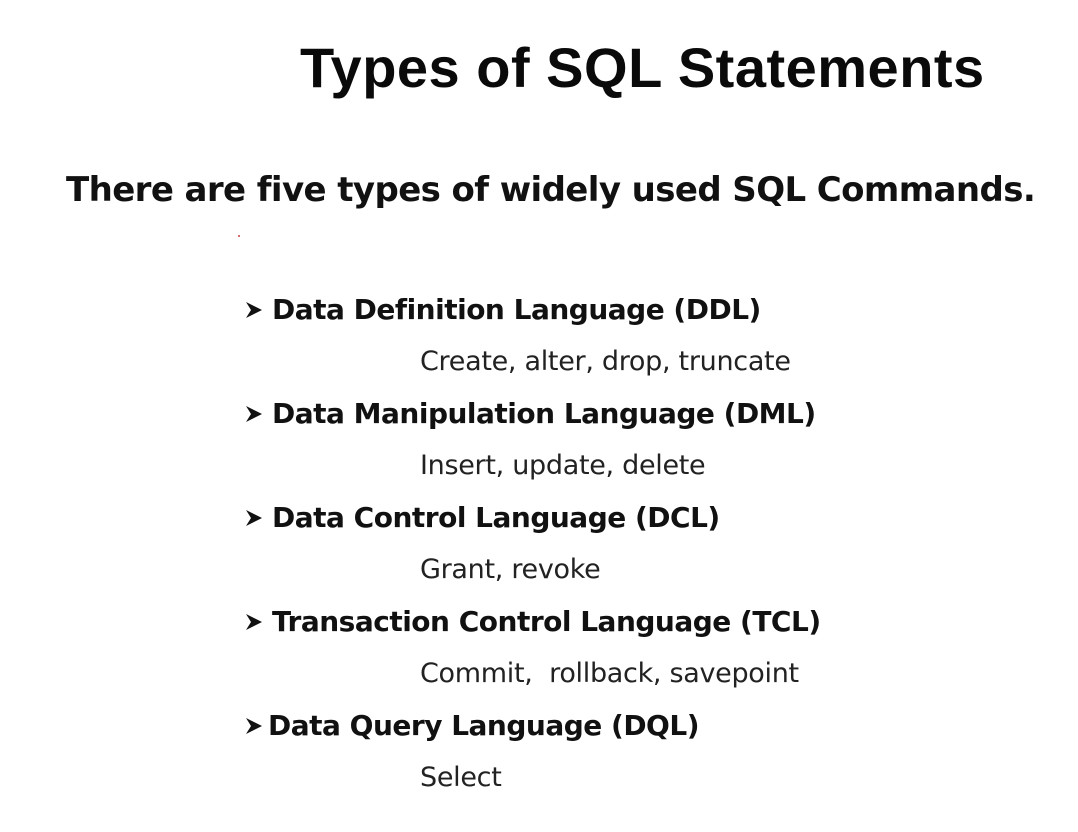  I want to click on type-name: Data Definition Language (DDL), so click(516, 309).